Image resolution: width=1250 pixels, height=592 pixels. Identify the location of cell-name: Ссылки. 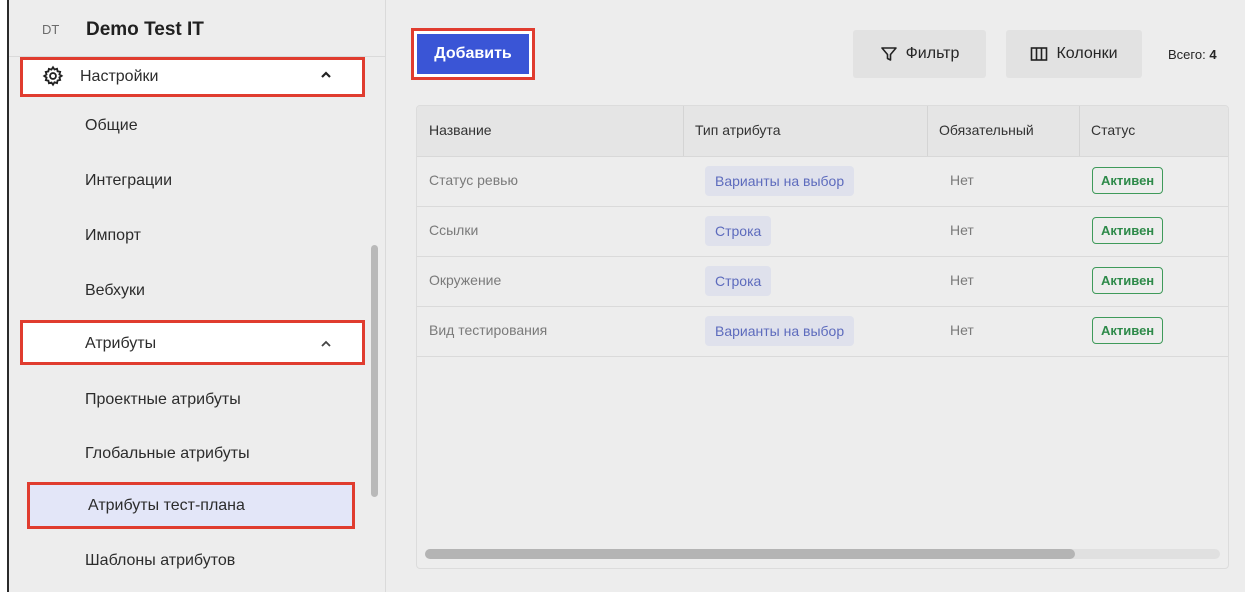
(454, 230).